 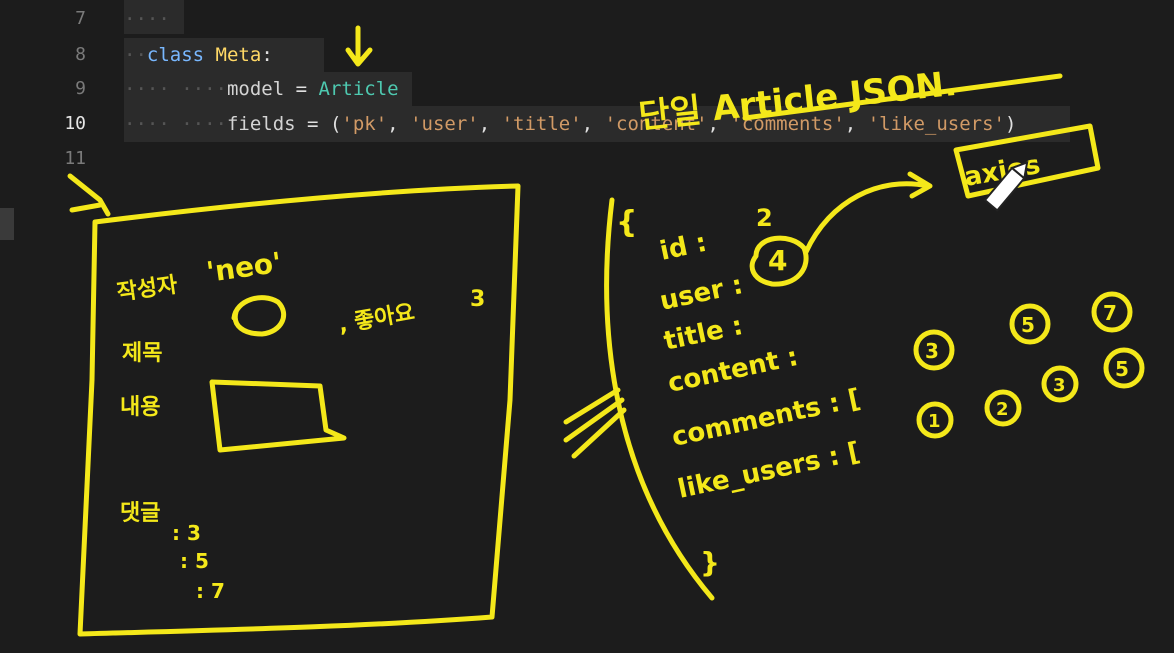 I want to click on scrollbar-marker, so click(x=7, y=224).